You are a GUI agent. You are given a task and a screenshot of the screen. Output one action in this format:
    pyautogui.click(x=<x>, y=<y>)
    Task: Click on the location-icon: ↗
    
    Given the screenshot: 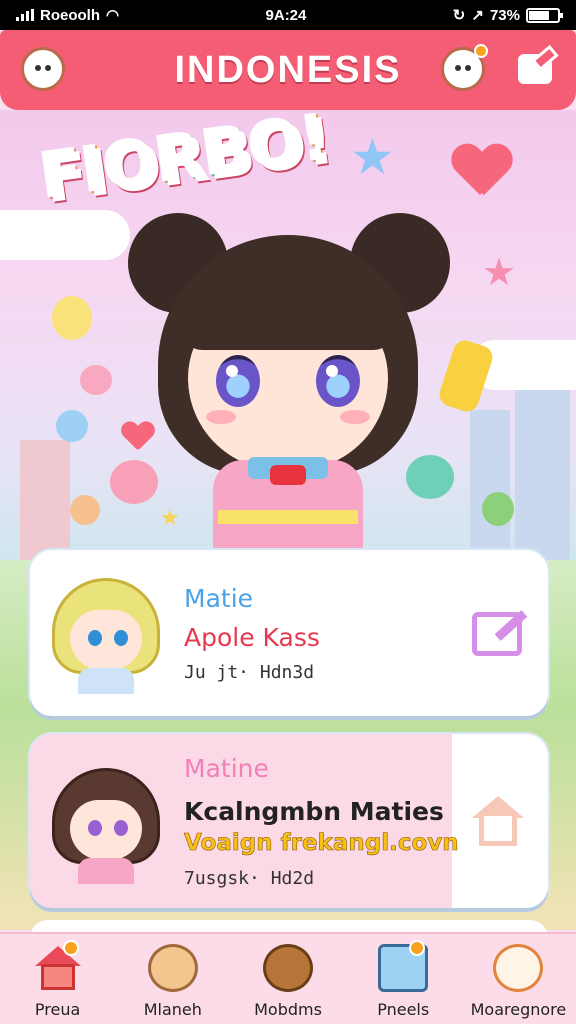 What is the action you would take?
    pyautogui.click(x=477, y=15)
    